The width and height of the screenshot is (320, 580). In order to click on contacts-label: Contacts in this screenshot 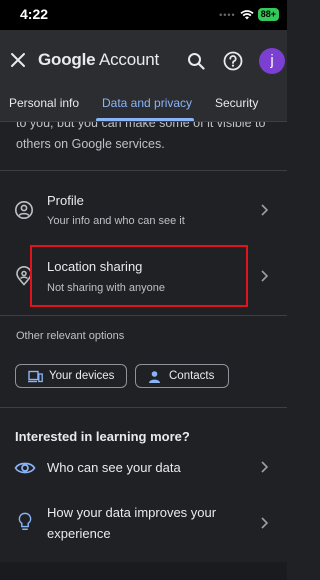, I will do `click(192, 376)`.